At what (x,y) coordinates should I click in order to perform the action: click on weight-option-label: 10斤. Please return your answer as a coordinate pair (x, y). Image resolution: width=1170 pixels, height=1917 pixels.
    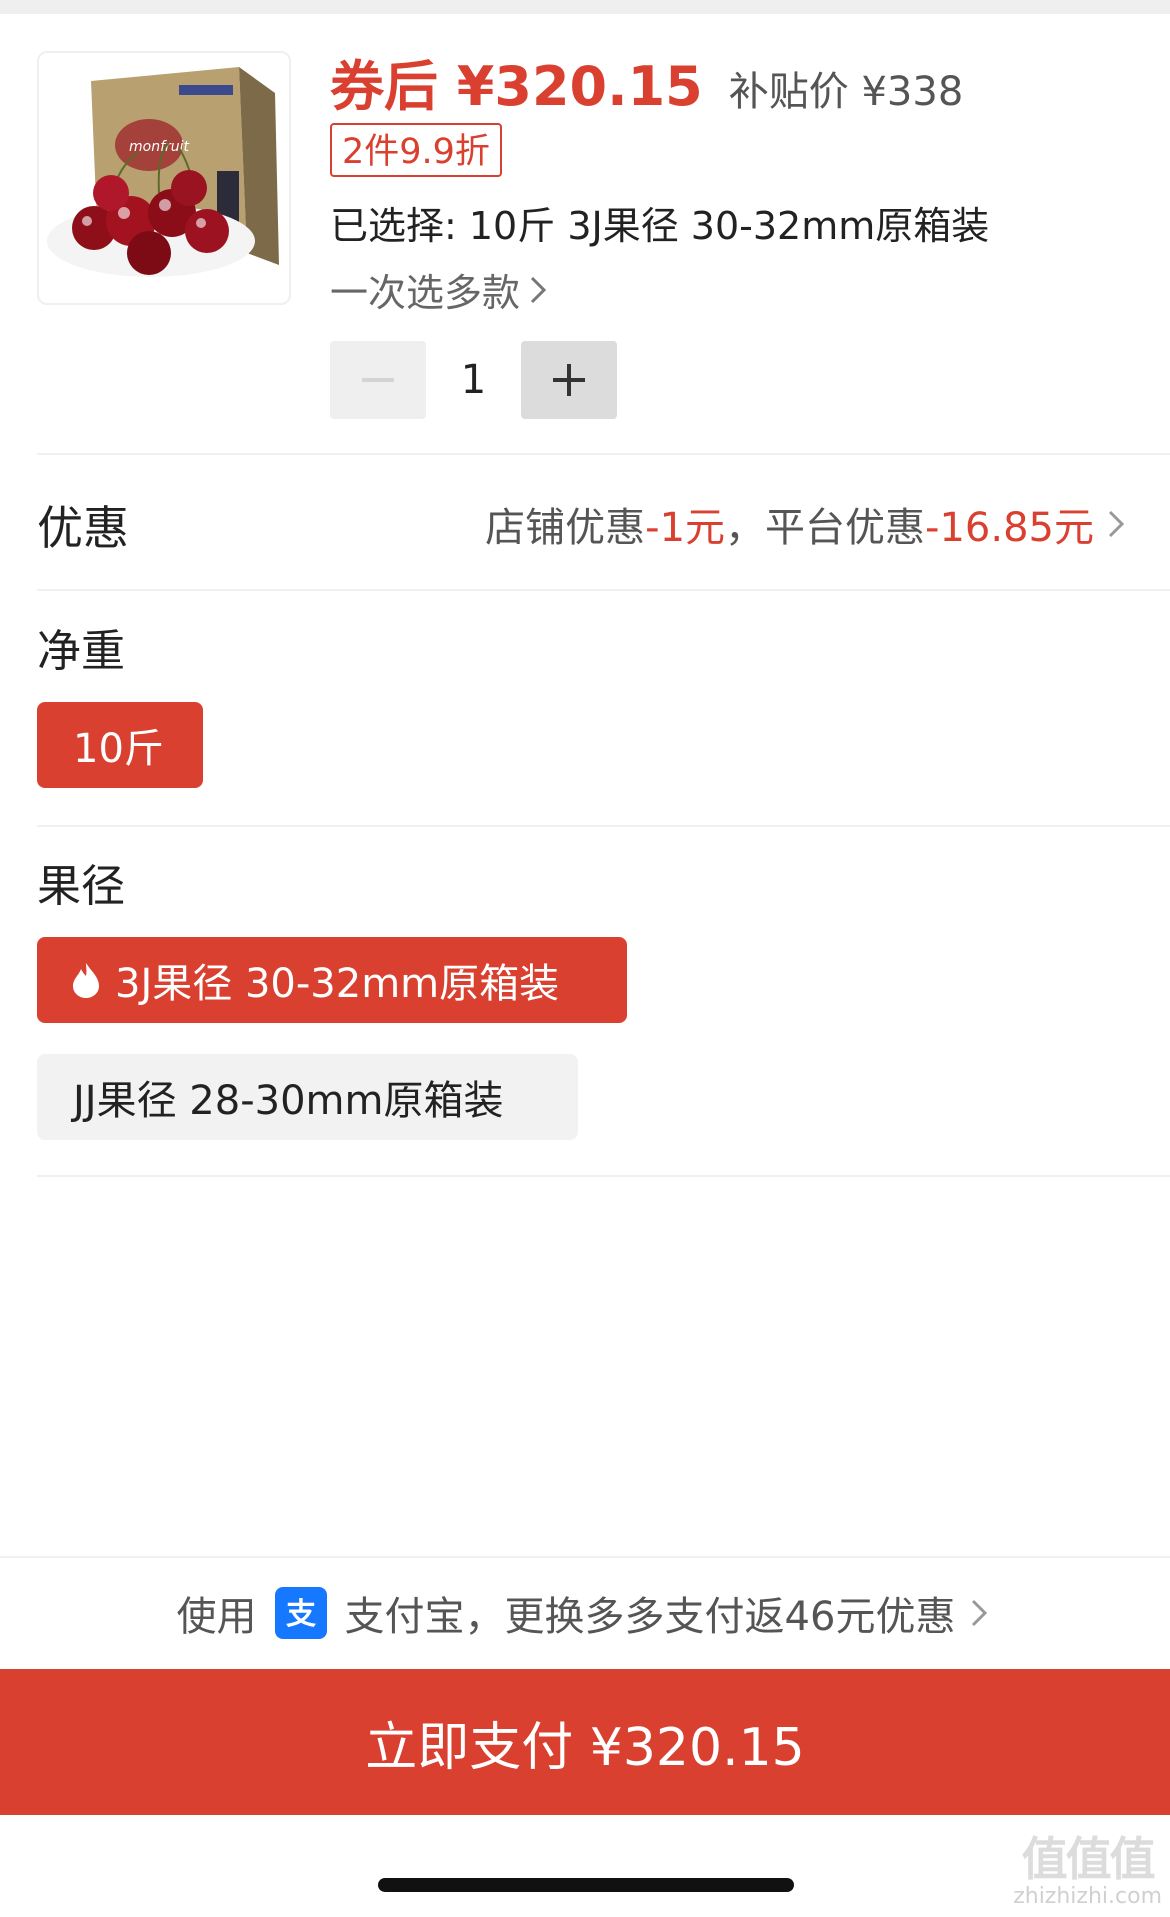
    Looking at the image, I should click on (118, 749).